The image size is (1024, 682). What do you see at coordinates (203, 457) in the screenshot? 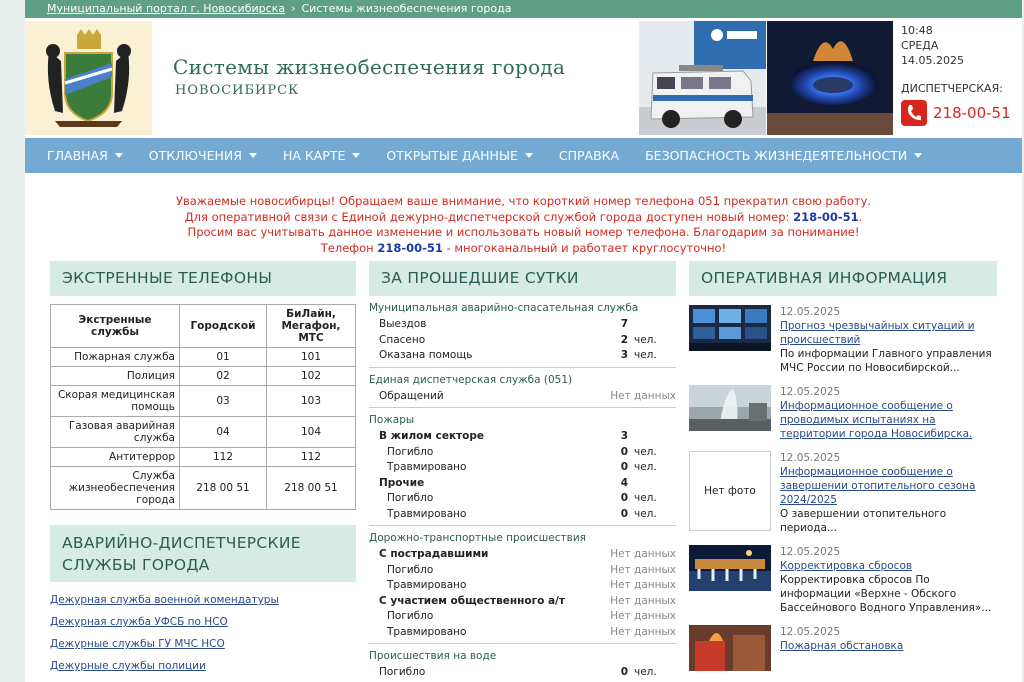
I see `table-row: Антитеррор 112 112` at bounding box center [203, 457].